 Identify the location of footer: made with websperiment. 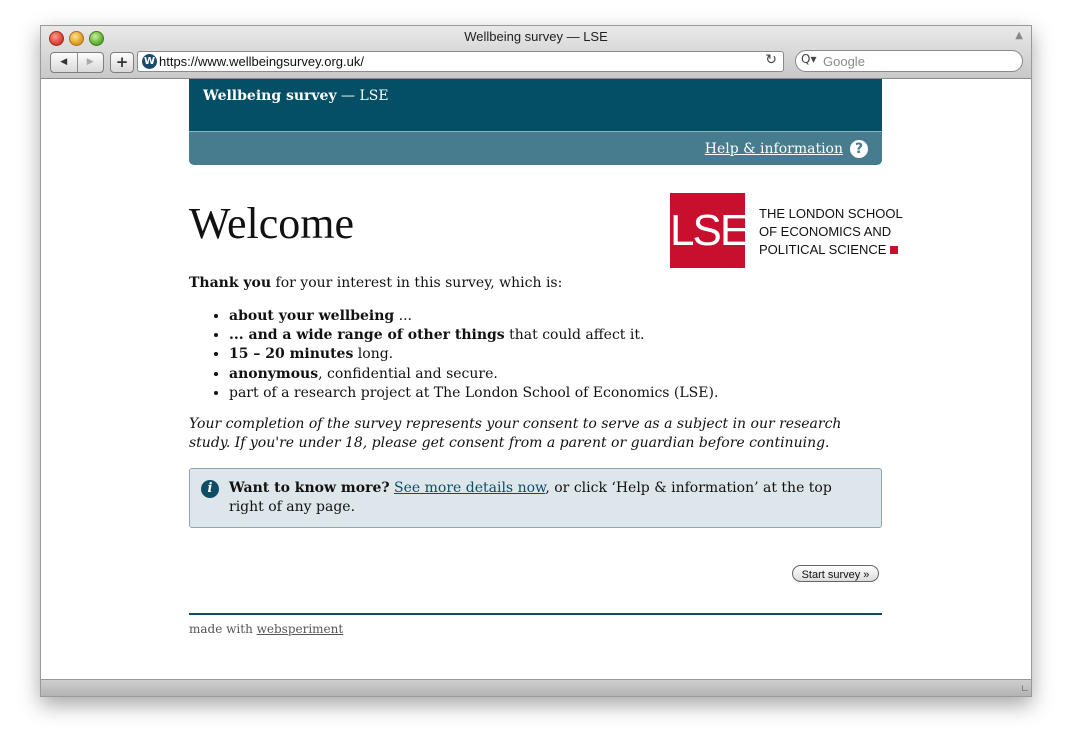
(266, 629).